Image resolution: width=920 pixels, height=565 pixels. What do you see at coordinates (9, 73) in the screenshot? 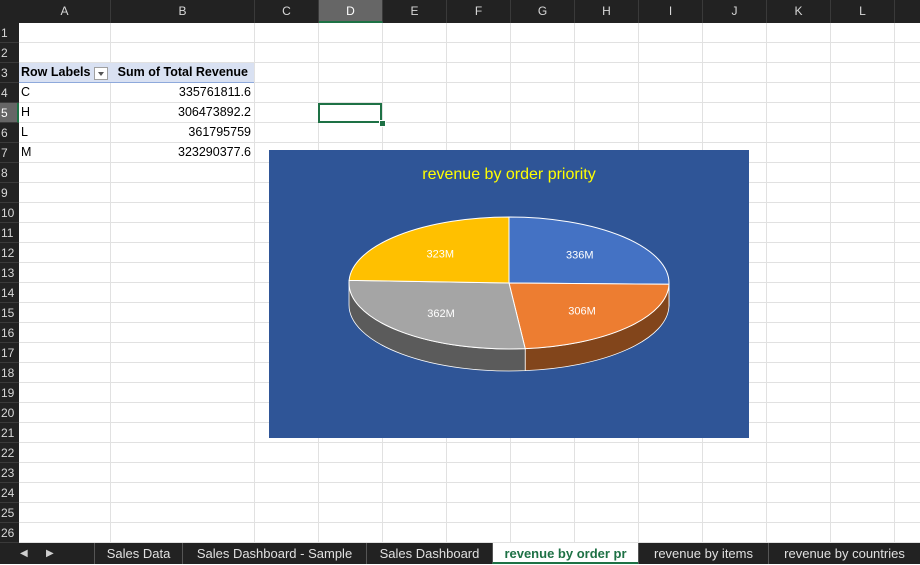
I see `row-header: 3` at bounding box center [9, 73].